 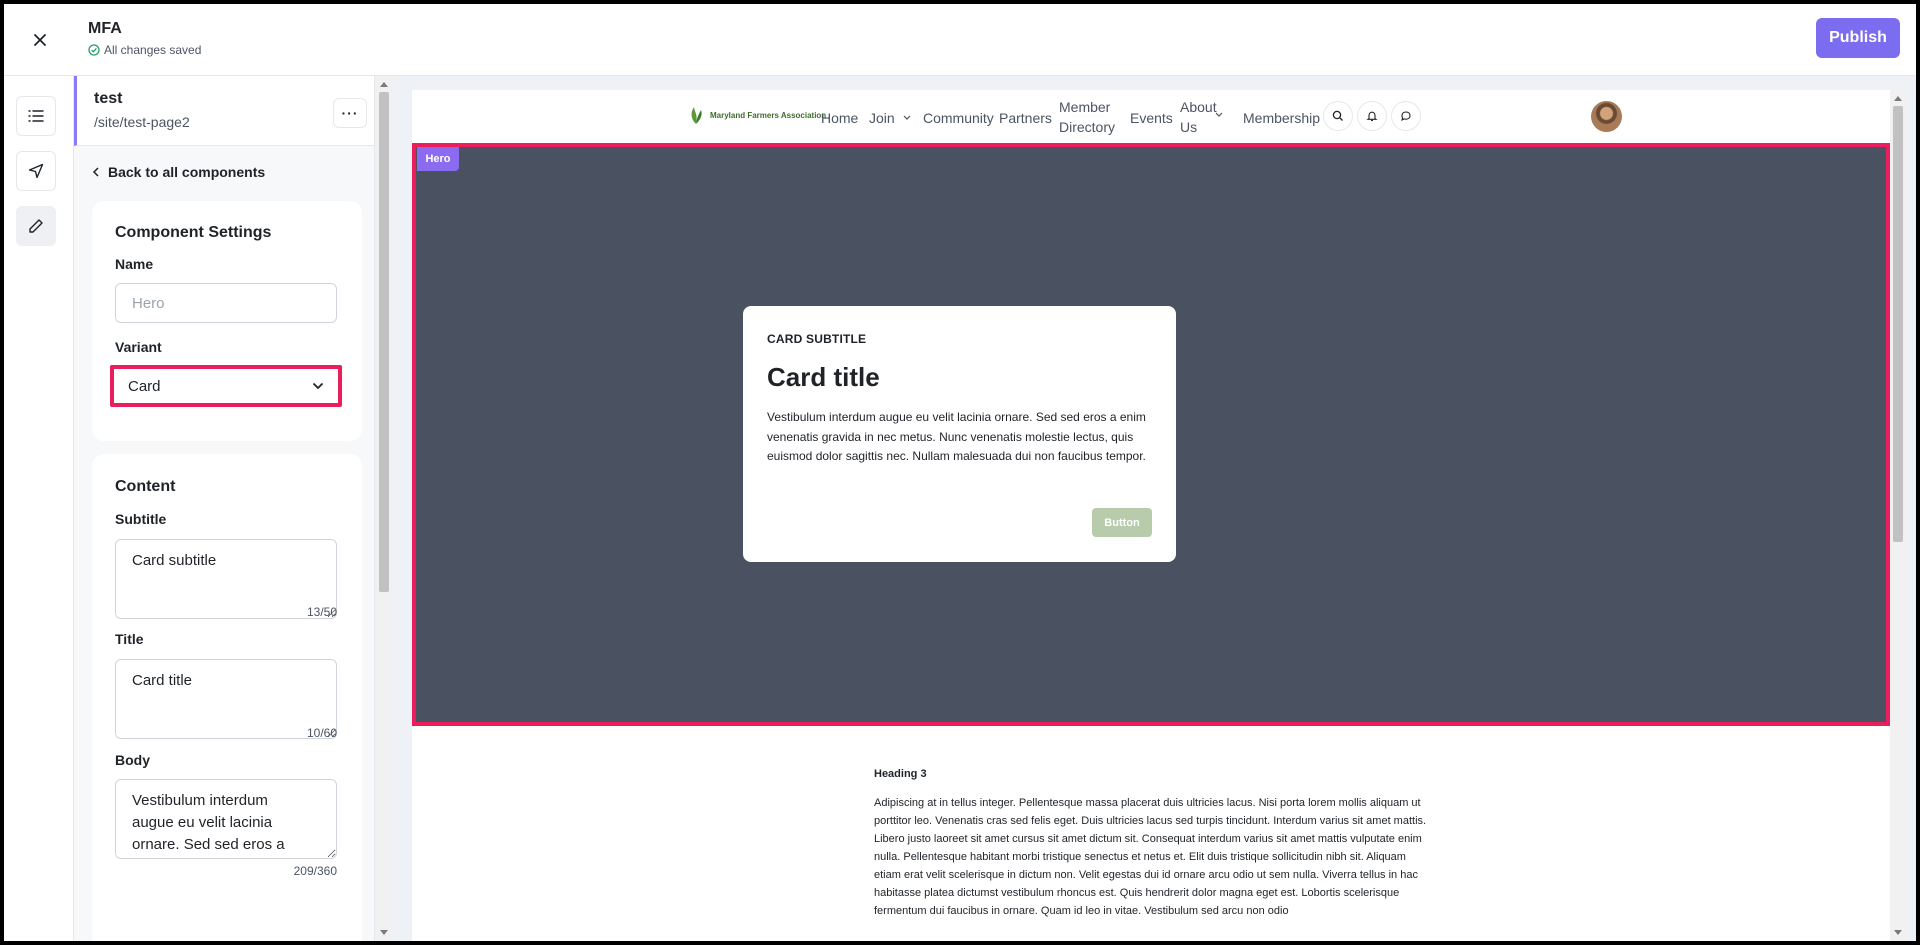 I want to click on close-icon, so click(x=40, y=40).